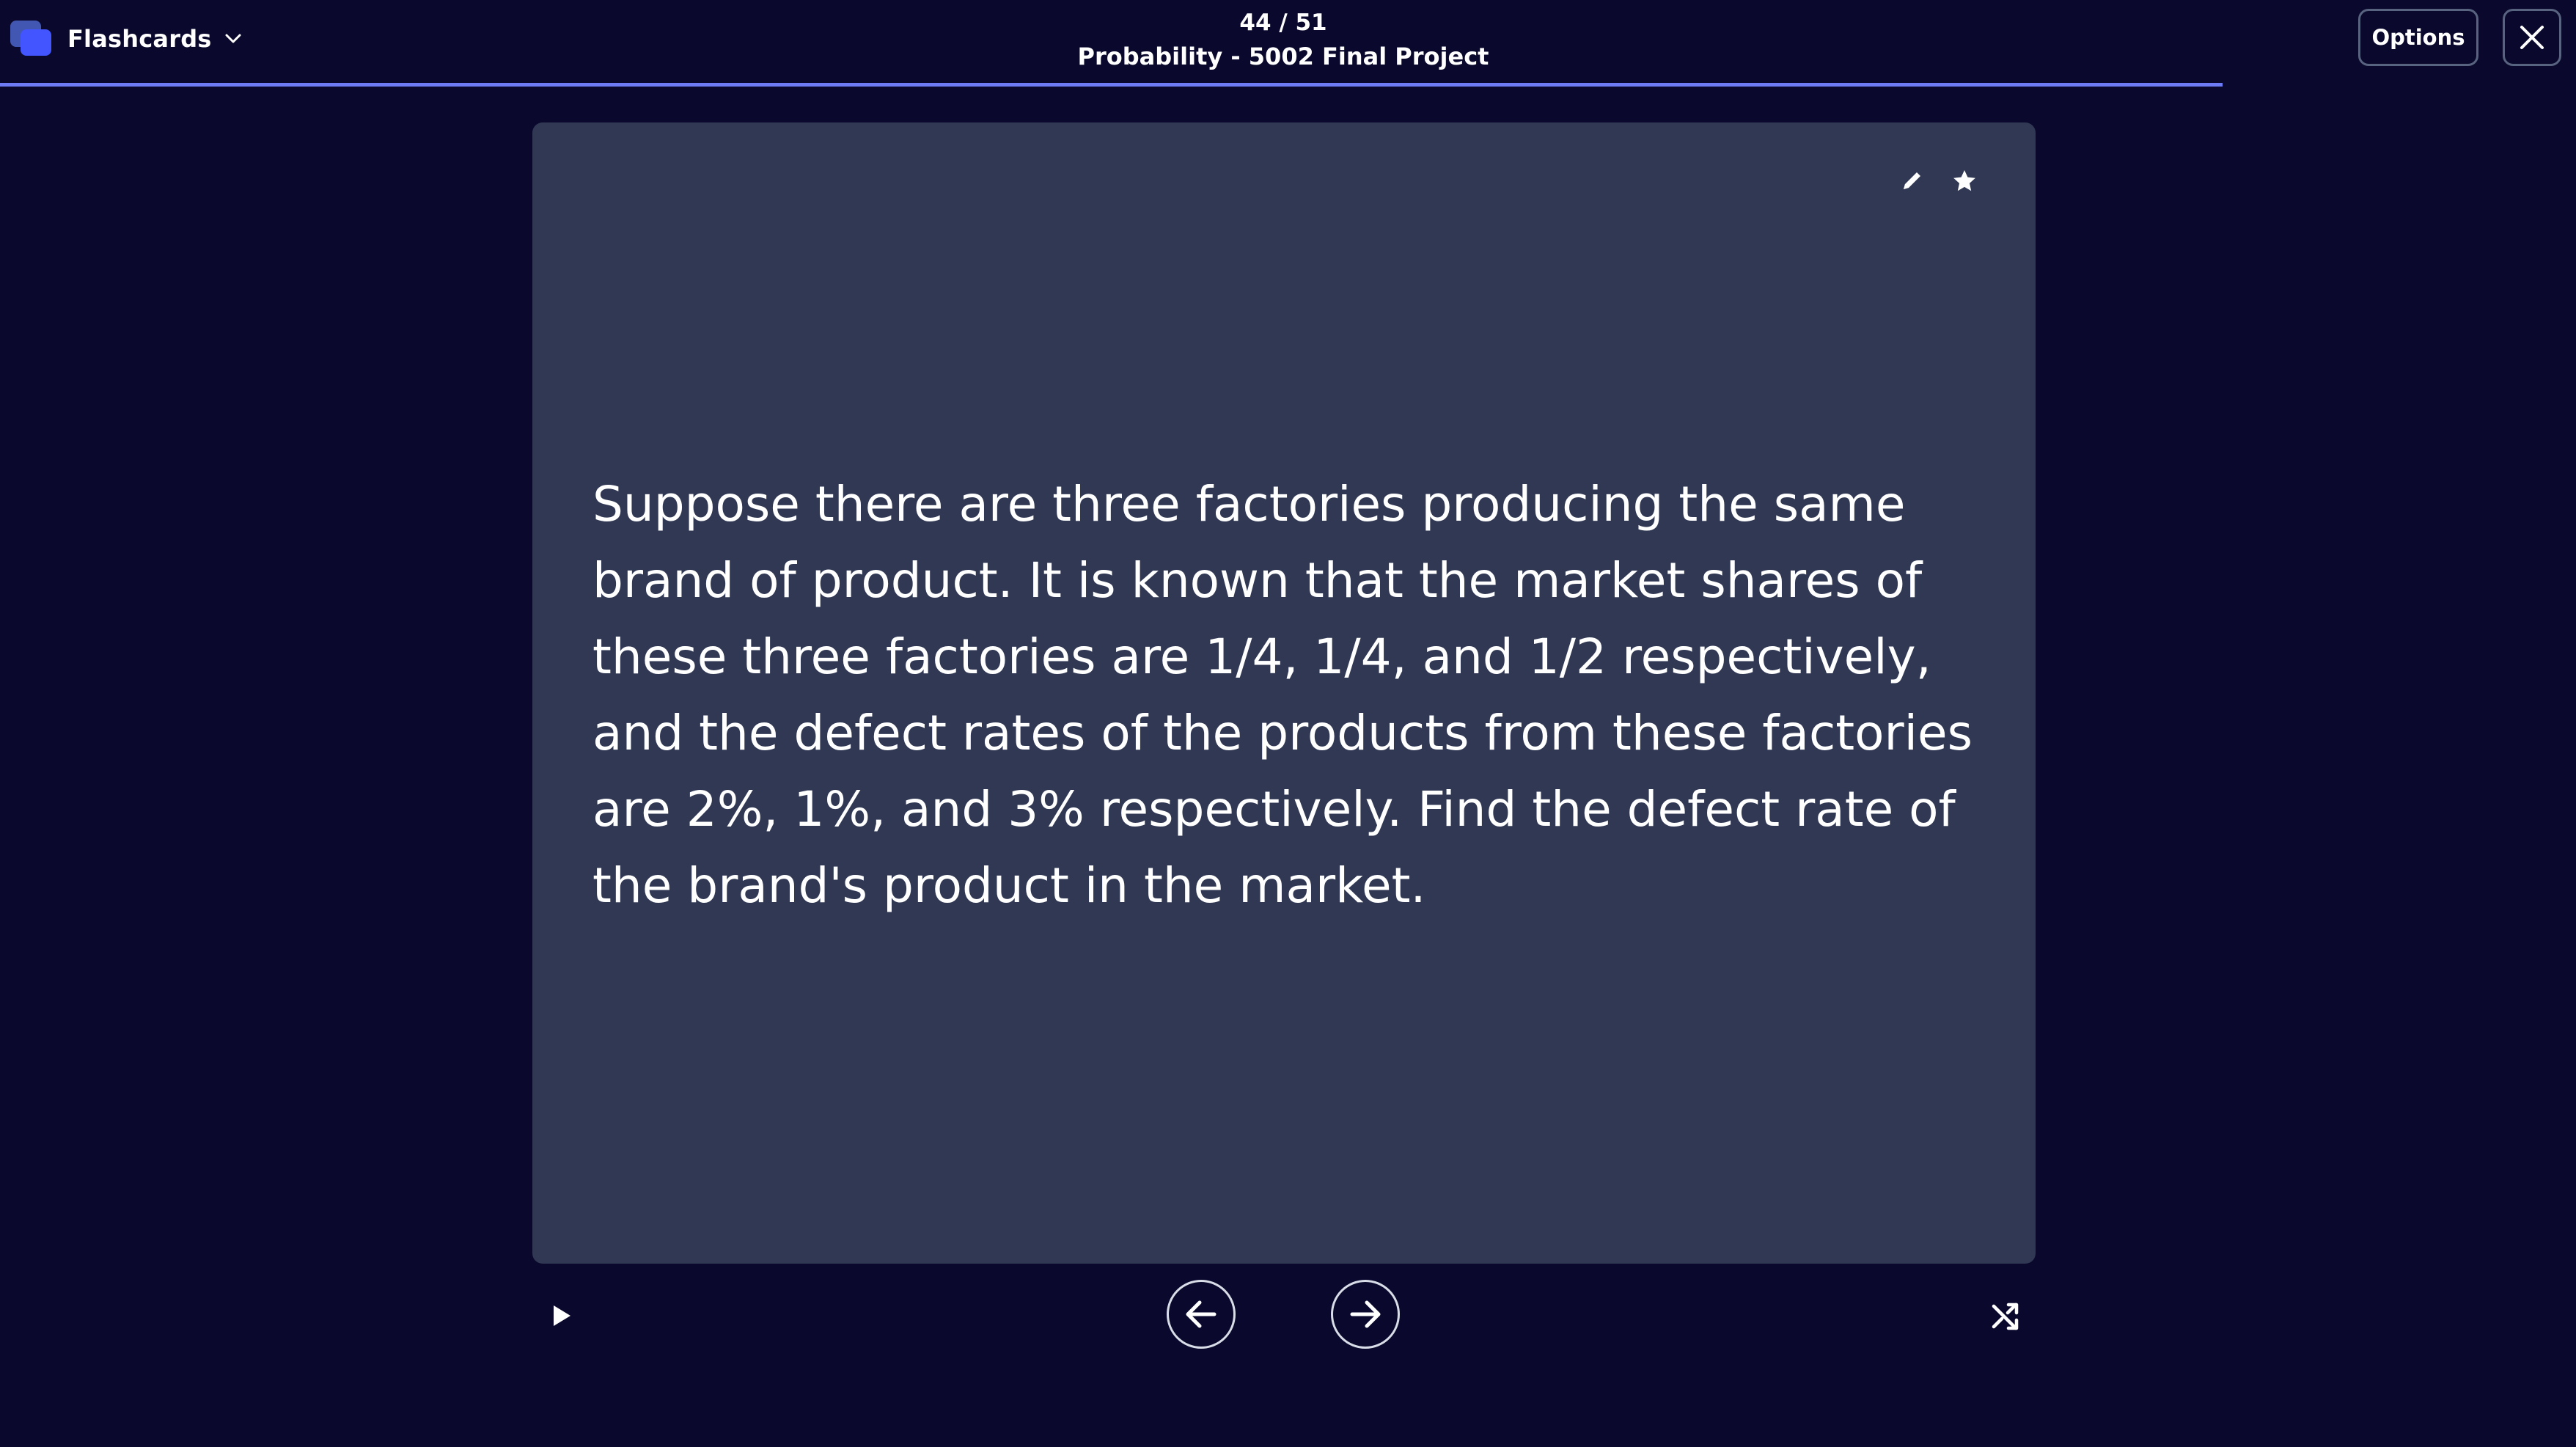 The width and height of the screenshot is (2576, 1447). I want to click on close-button, so click(2532, 38).